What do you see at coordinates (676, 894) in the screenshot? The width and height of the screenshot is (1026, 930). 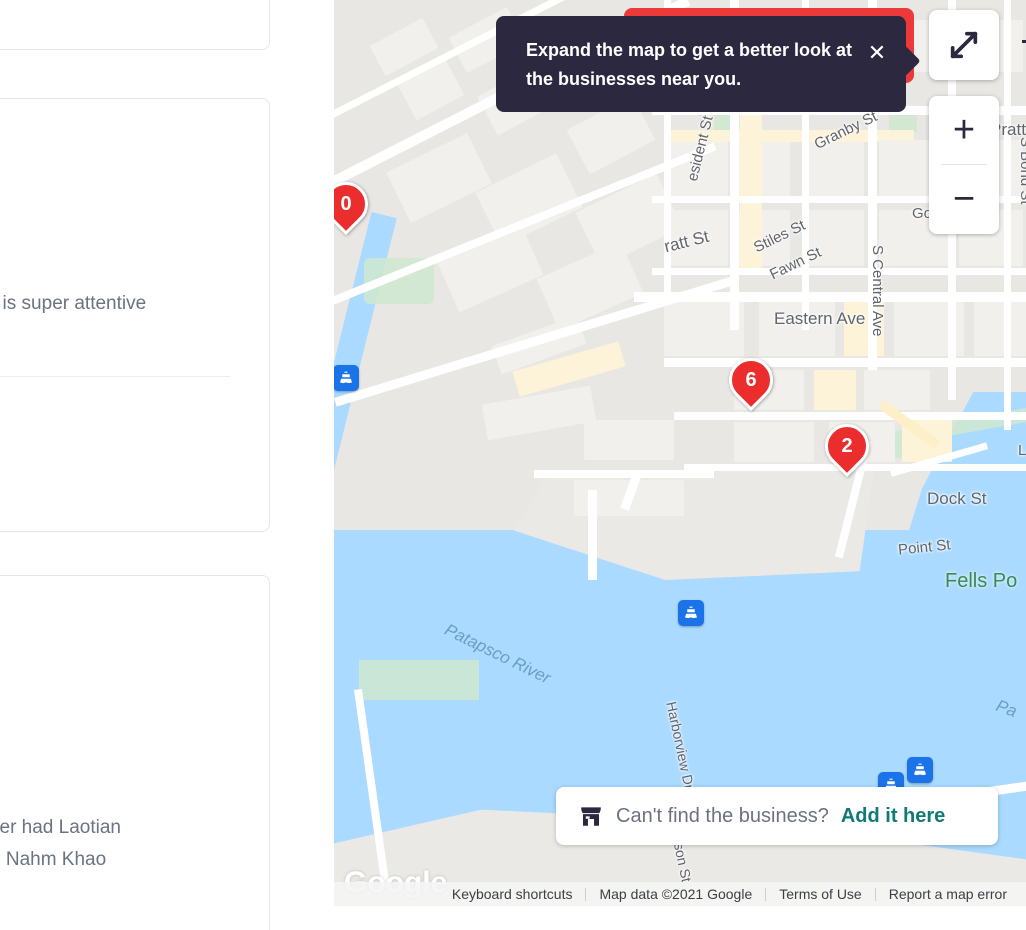 I see `map-data-copyright: Map data ©2021 Google` at bounding box center [676, 894].